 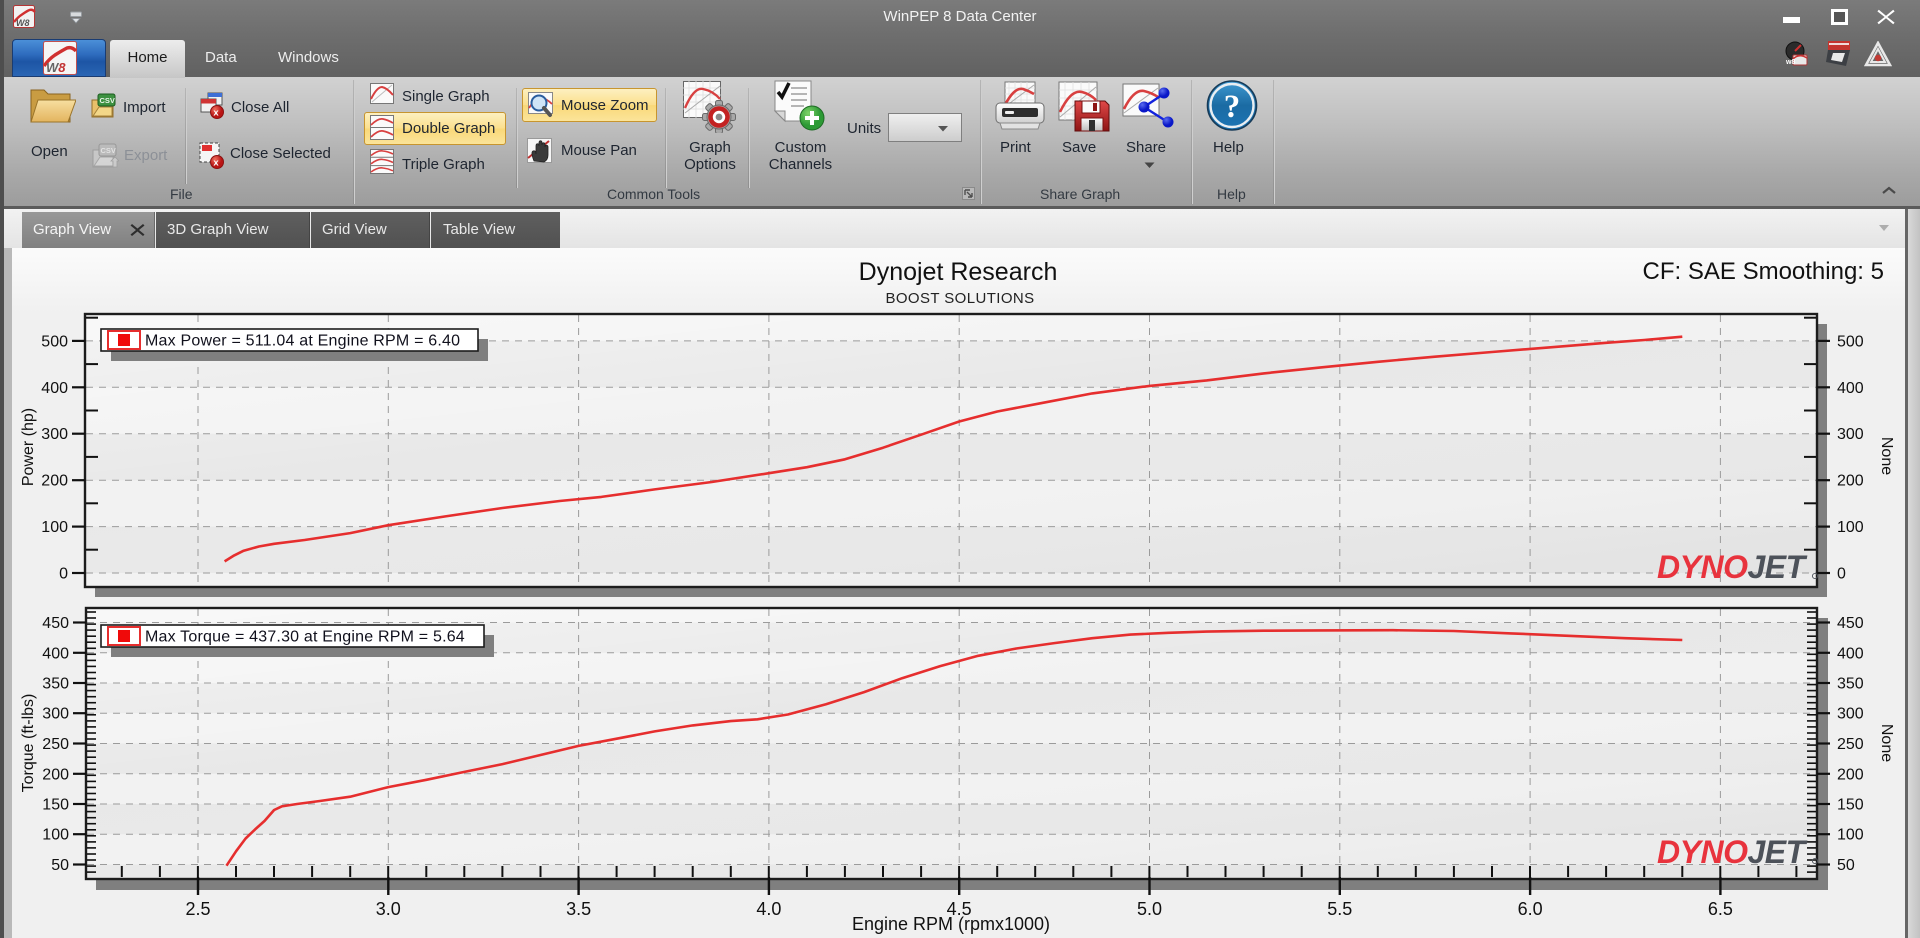 What do you see at coordinates (197, 909) in the screenshot?
I see `svg-text: 2.5` at bounding box center [197, 909].